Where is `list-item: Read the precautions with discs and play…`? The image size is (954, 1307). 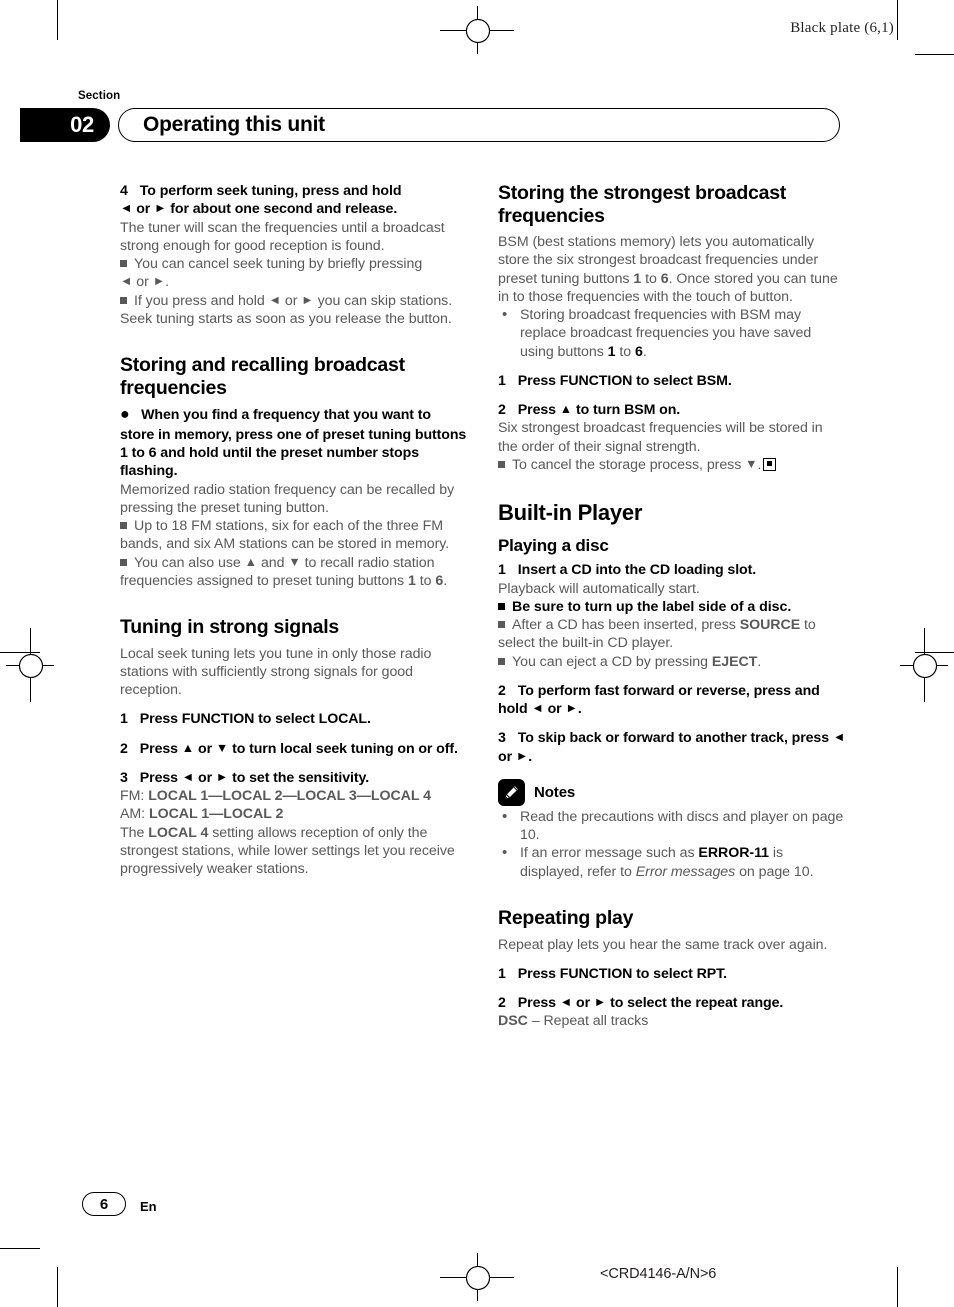
list-item: Read the precautions with discs and play… is located at coordinates (672, 826).